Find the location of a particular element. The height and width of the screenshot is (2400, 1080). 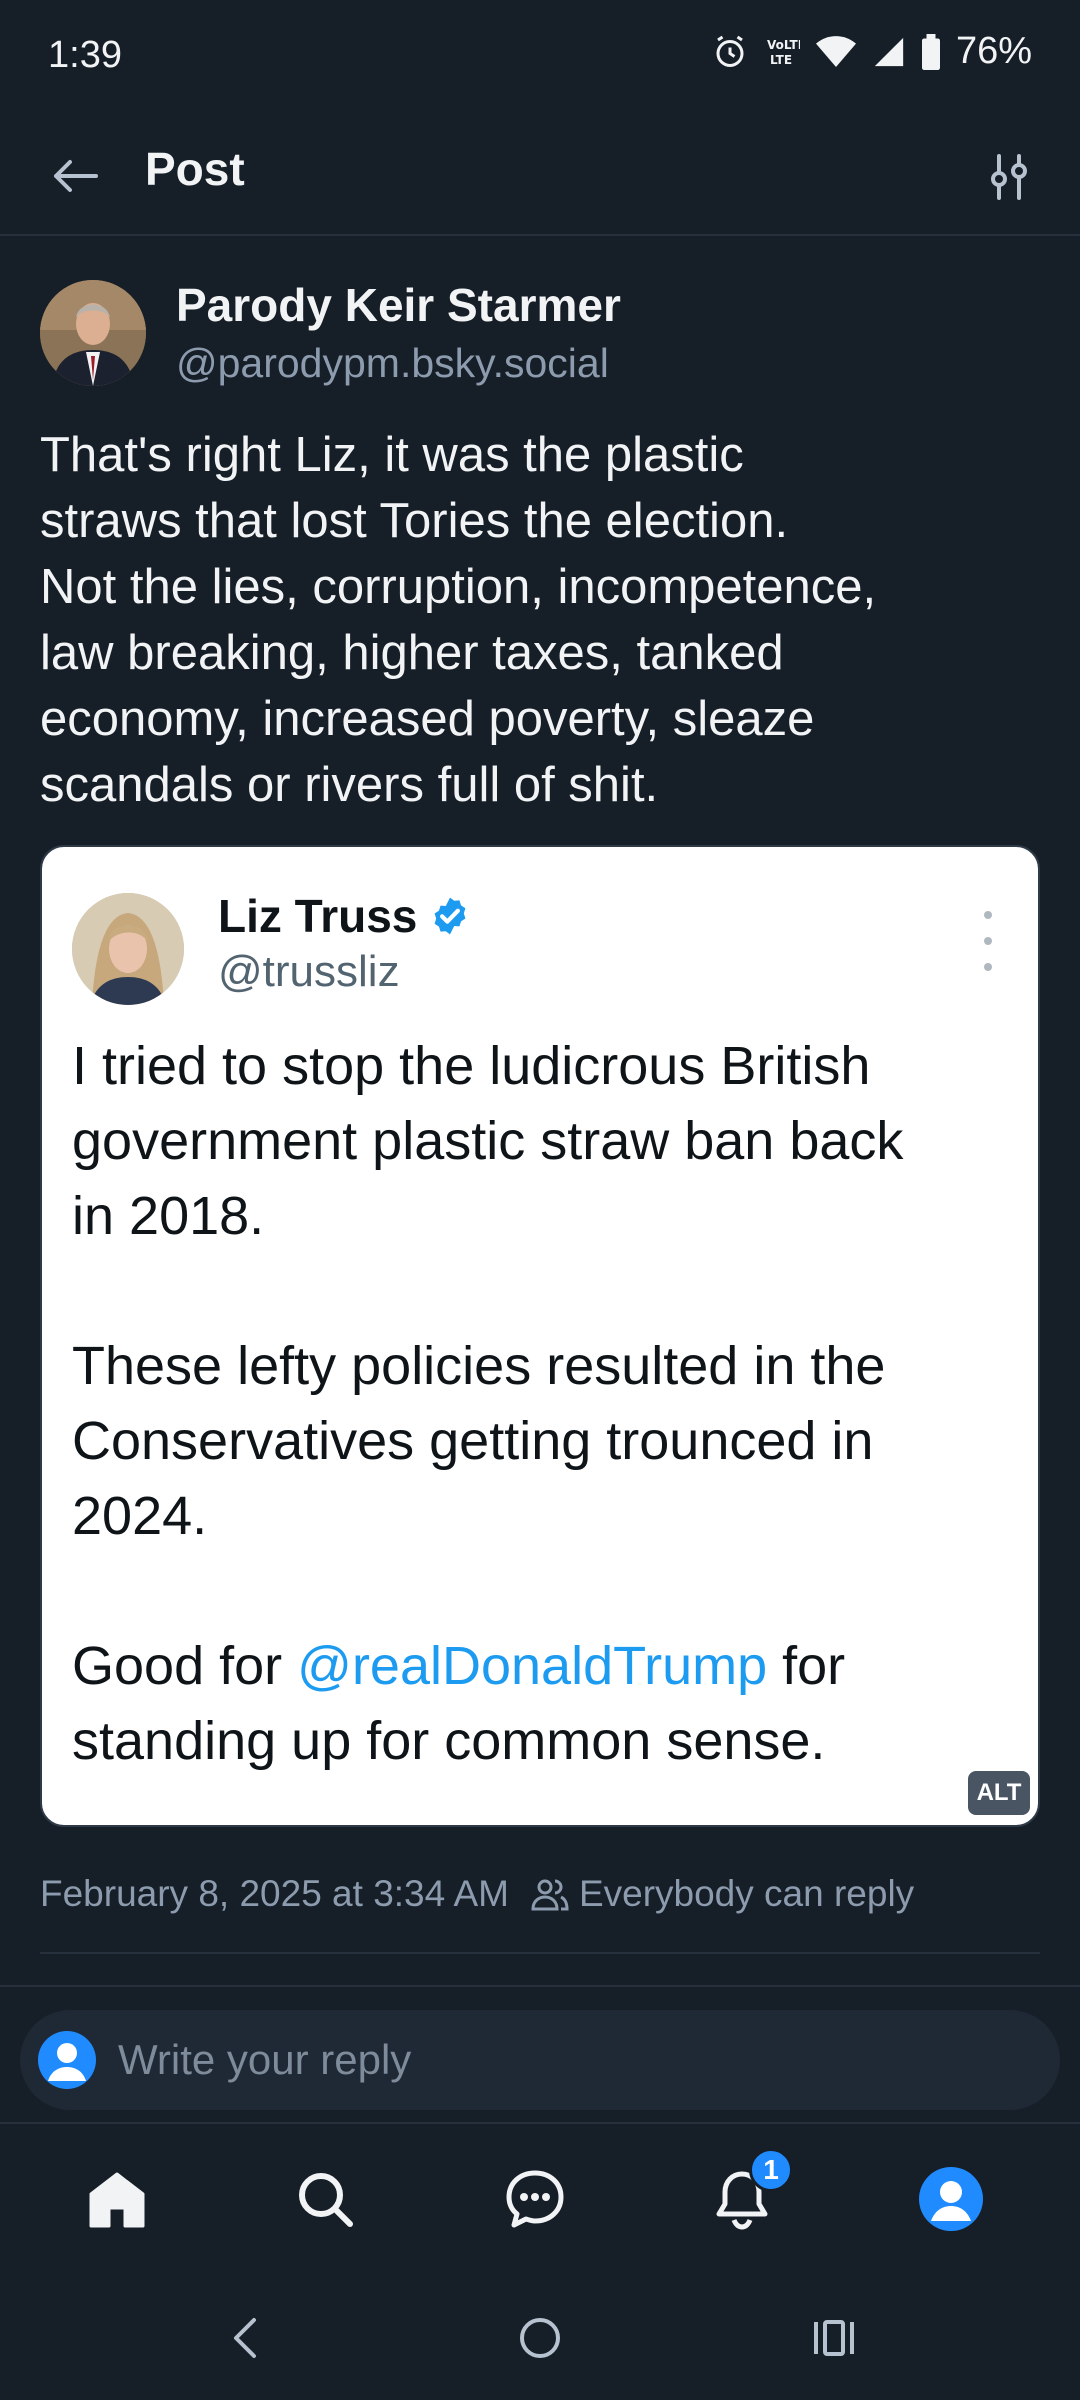

author-portrait is located at coordinates (93, 333).